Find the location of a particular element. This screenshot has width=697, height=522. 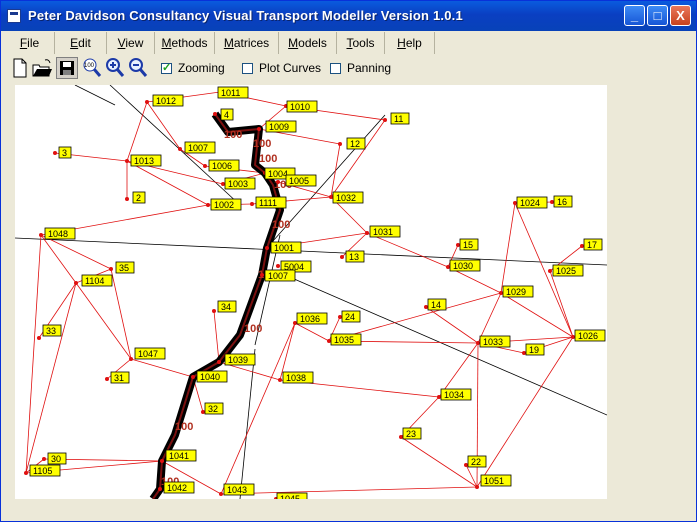

node-1006: 1006 is located at coordinates (221, 165).